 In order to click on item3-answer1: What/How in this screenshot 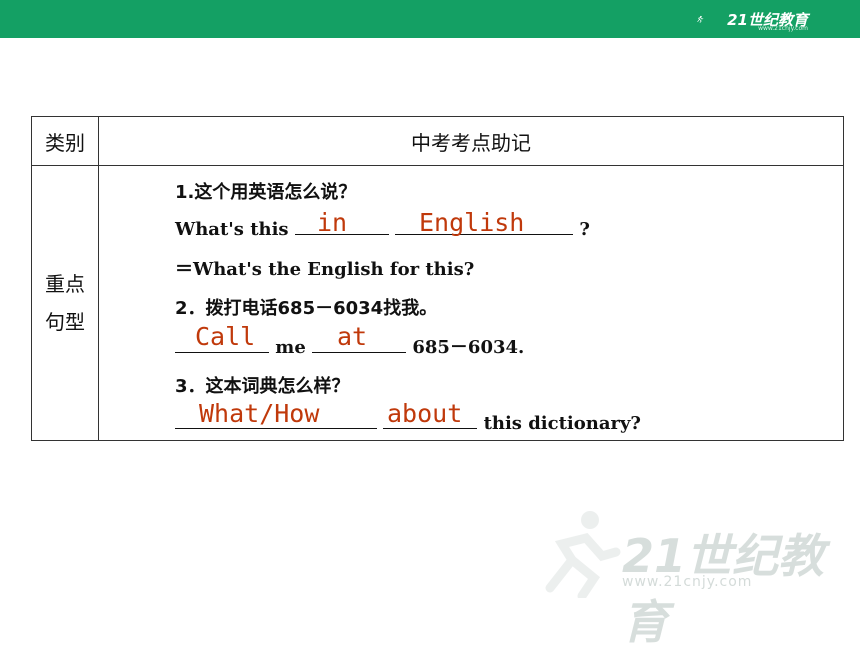, I will do `click(259, 413)`.